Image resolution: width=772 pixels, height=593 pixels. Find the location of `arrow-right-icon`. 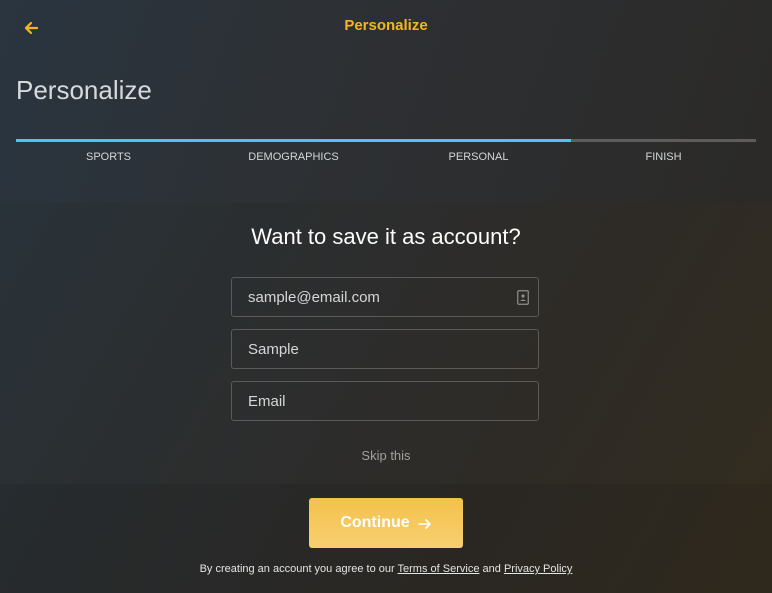

arrow-right-icon is located at coordinates (424, 523).